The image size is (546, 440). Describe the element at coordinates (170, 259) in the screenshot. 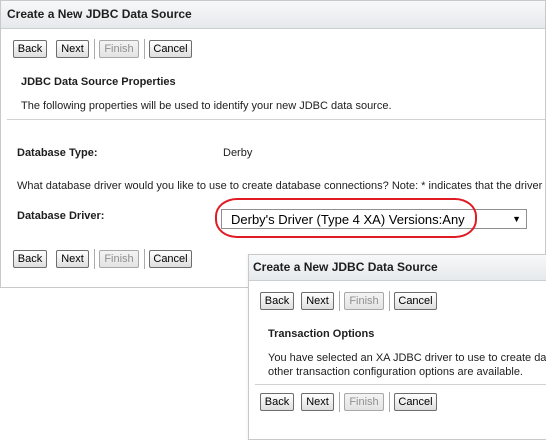

I see `cancel-button-bottom: Cancel` at that location.